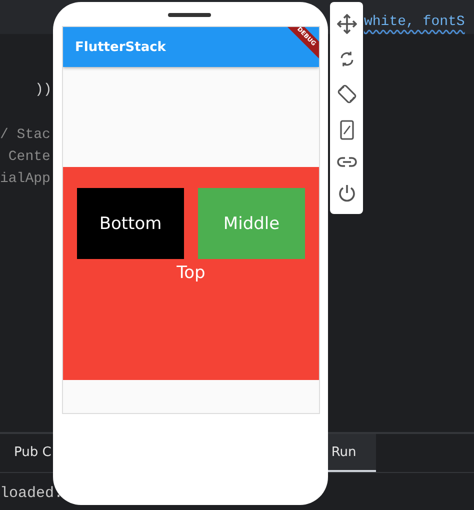 The width and height of the screenshot is (474, 510). I want to click on code-line: / Stac, so click(25, 135).